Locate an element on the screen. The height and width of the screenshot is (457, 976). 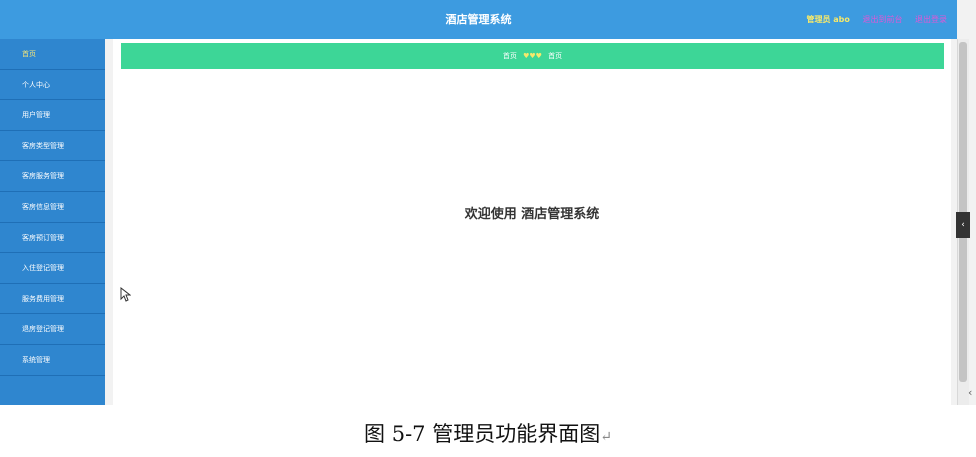
figure-caption: 图 5-7 管理员功能界面图↵ is located at coordinates (488, 433).